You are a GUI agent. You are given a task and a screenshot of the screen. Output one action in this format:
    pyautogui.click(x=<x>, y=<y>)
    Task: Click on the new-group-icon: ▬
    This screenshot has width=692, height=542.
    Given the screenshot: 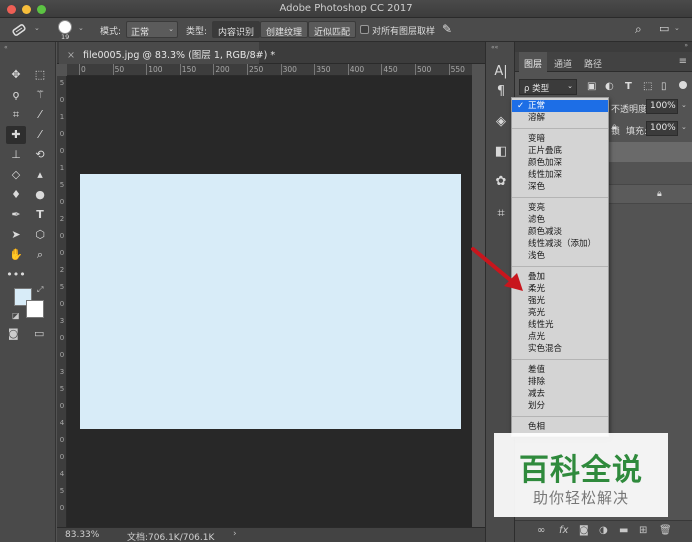 What is the action you would take?
    pyautogui.click(x=623, y=530)
    